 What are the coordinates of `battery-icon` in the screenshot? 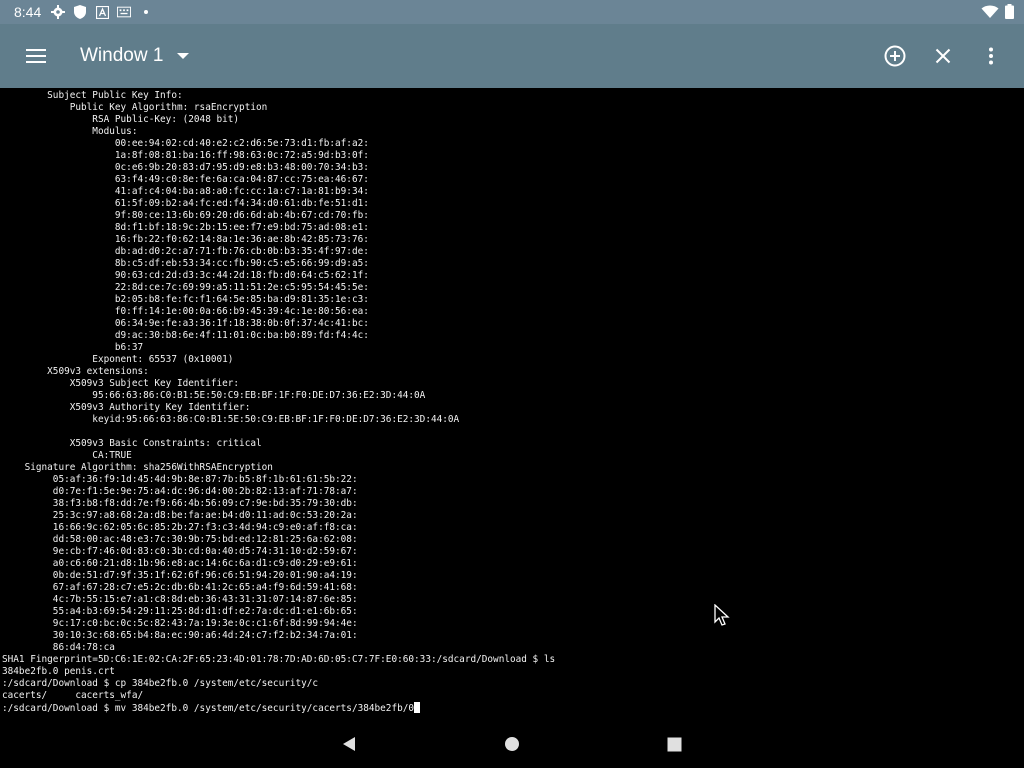 It's located at (1009, 13).